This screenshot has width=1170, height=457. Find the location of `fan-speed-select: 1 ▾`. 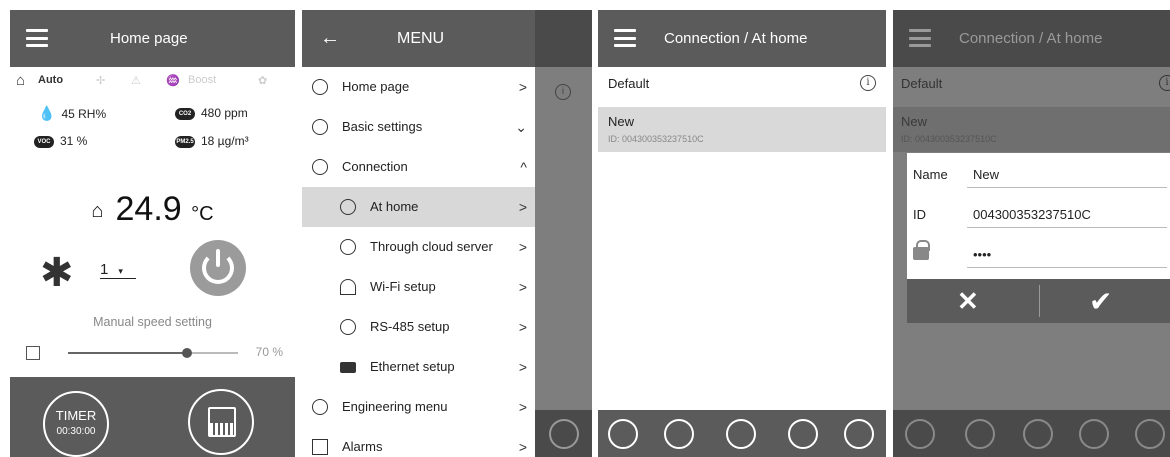

fan-speed-select: 1 ▾ is located at coordinates (118, 270).